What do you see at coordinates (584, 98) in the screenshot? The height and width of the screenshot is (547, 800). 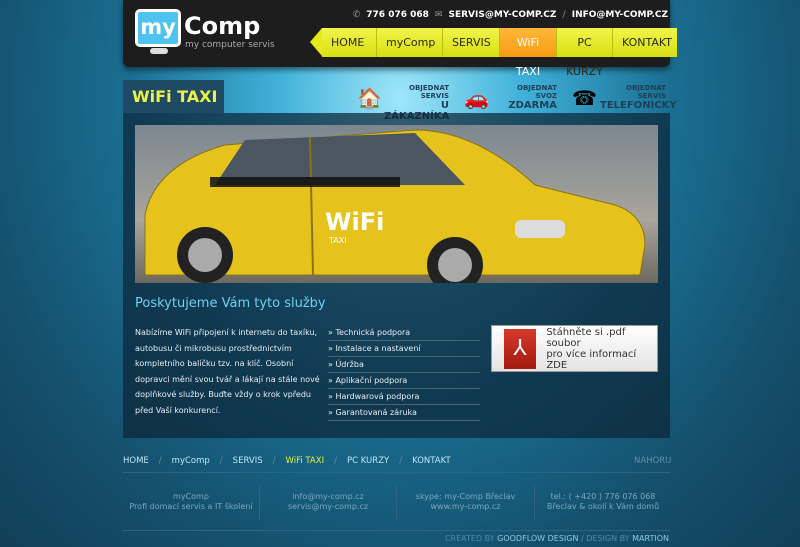 I see `telephone-icon: ☎` at bounding box center [584, 98].